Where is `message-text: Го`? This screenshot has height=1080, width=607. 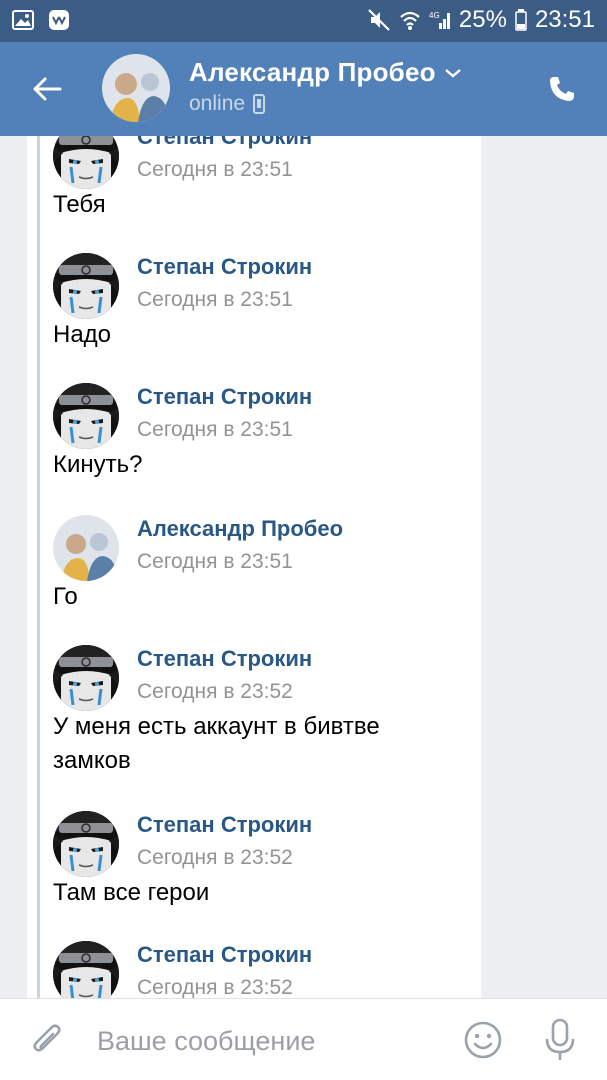
message-text: Го is located at coordinates (65, 596).